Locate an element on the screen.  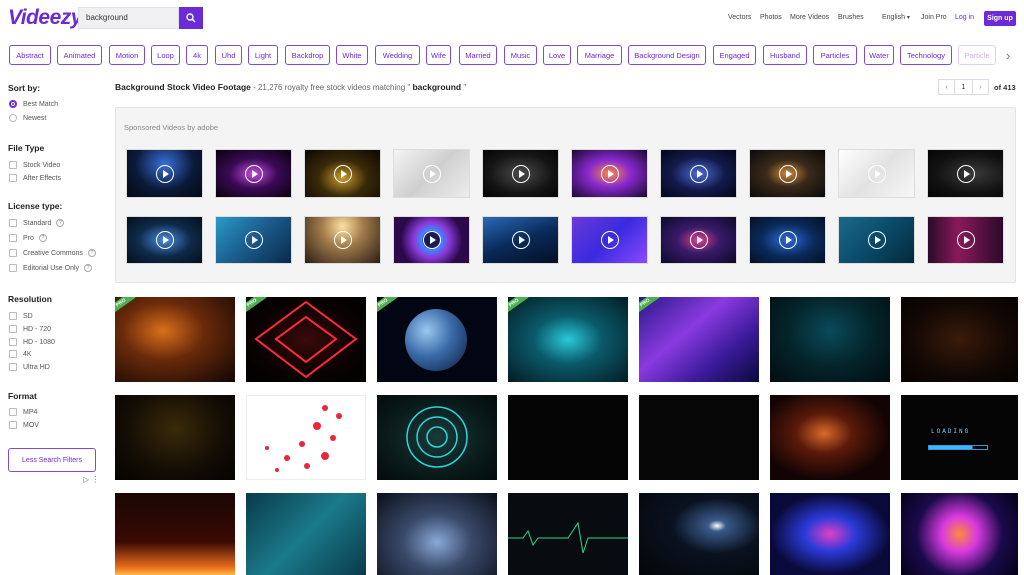
nav-brushes: Brushes is located at coordinates (851, 17).